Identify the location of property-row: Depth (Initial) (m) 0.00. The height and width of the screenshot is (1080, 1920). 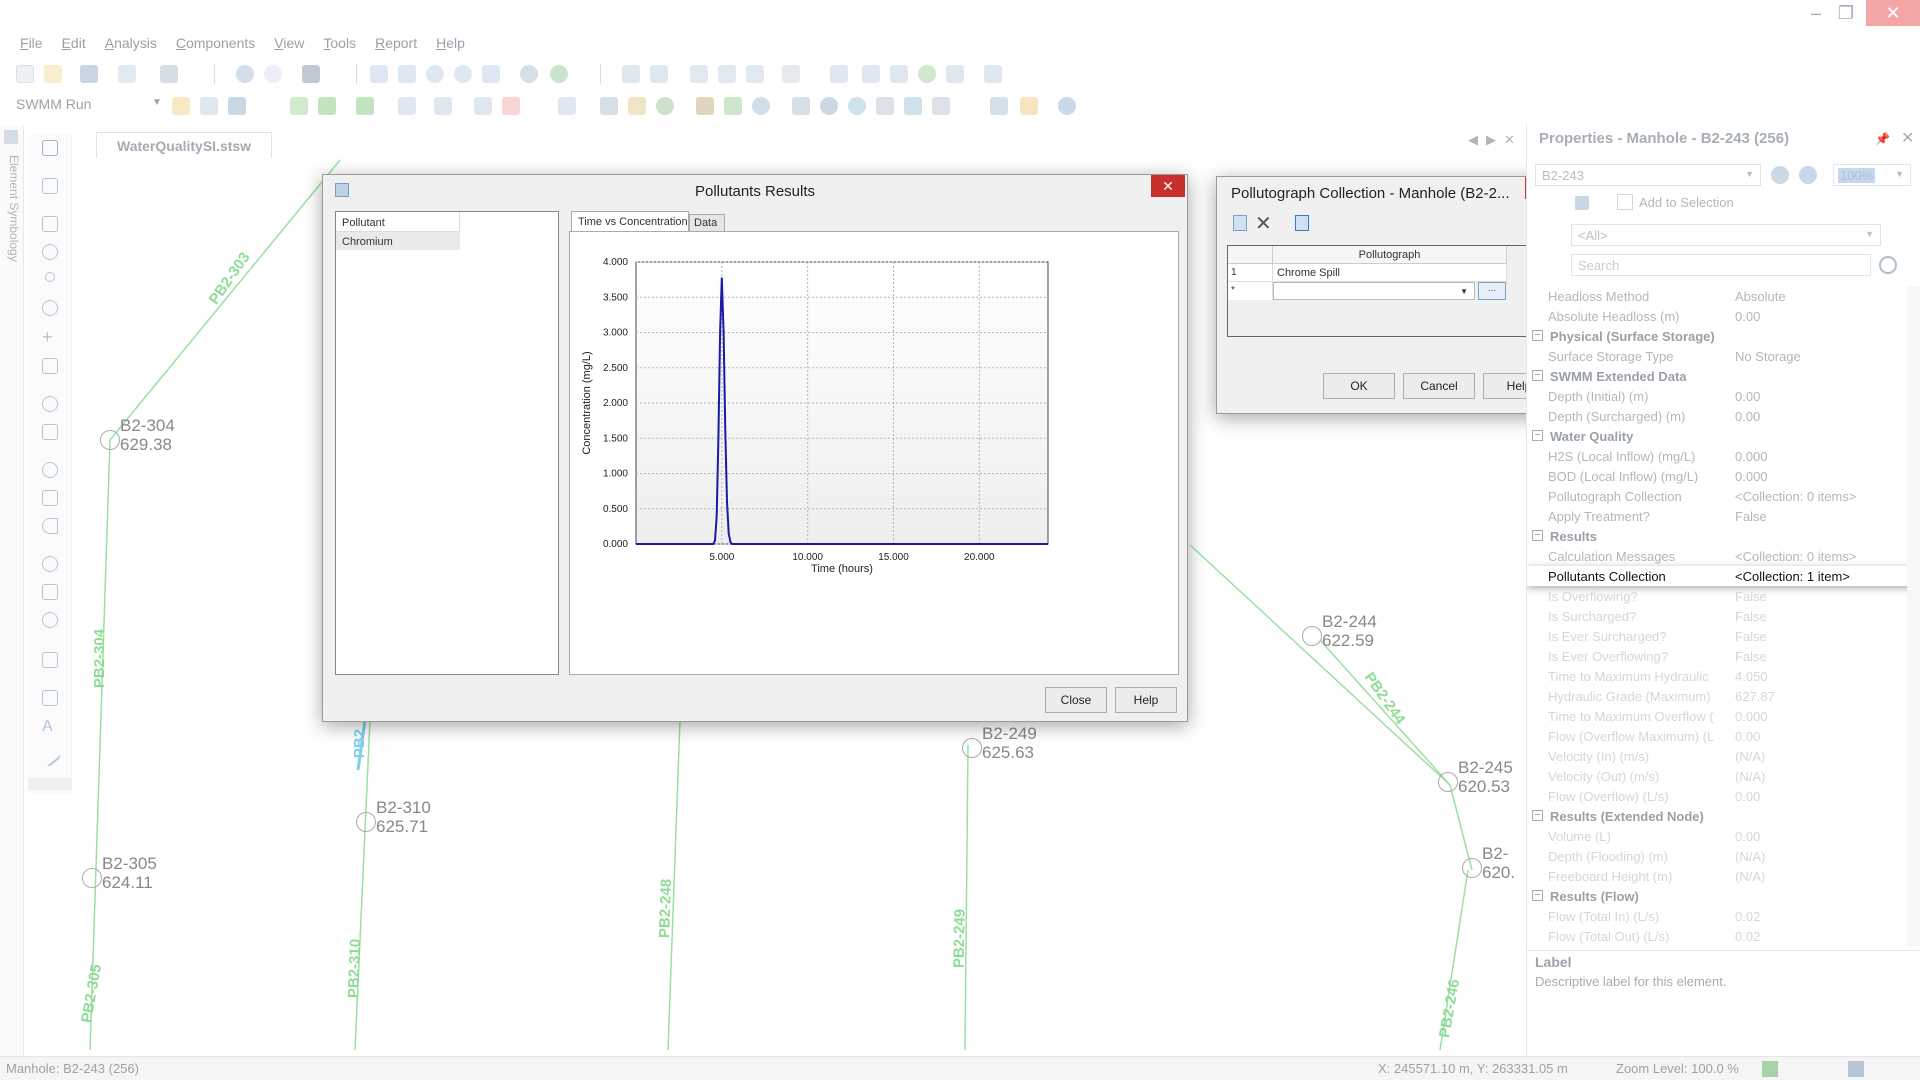
(1723, 396).